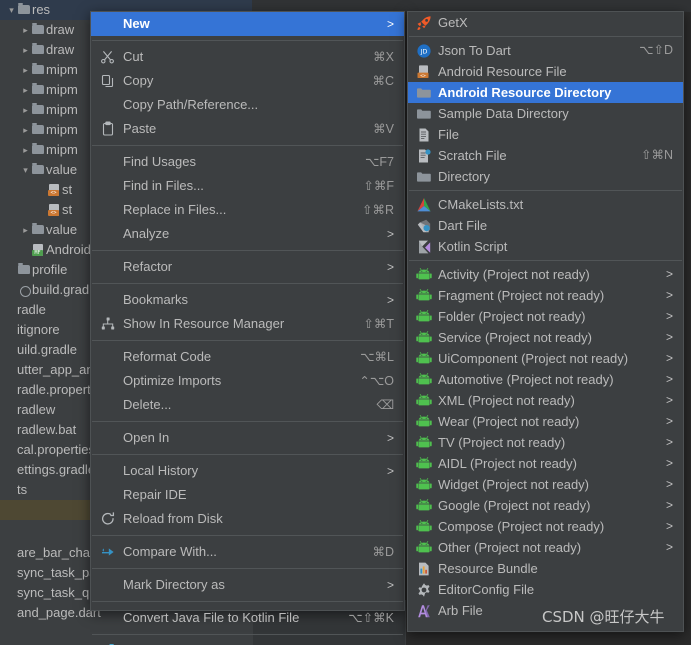 The height and width of the screenshot is (645, 691). What do you see at coordinates (47, 349) in the screenshot?
I see `tree-row-label: uild.gradle` at bounding box center [47, 349].